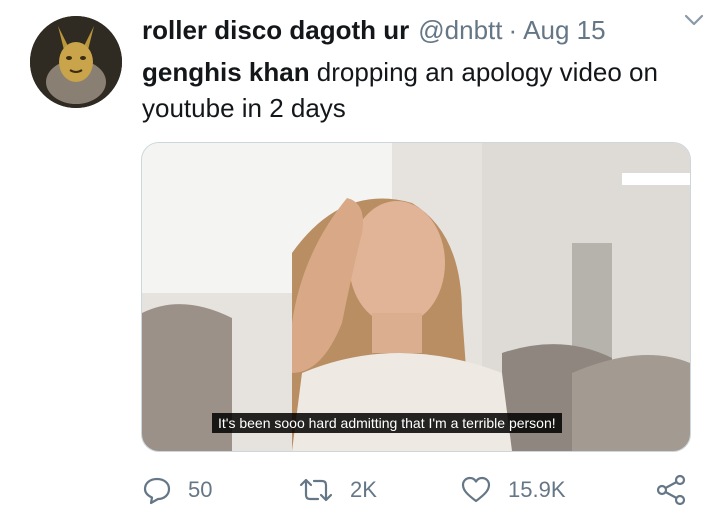 The image size is (720, 519). Describe the element at coordinates (226, 72) in the screenshot. I see `tweet-text-bold: genghis khan` at that location.